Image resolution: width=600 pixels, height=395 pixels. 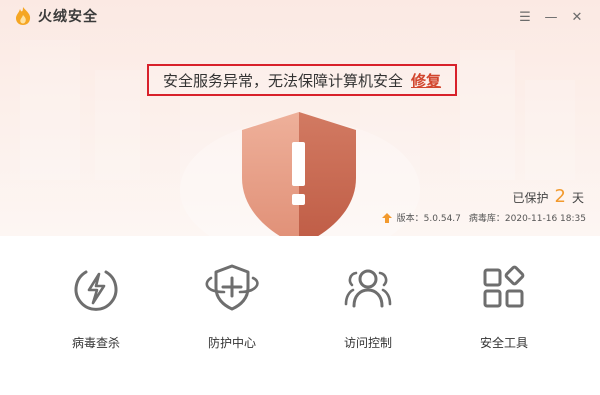 I want to click on window-controls: ☰ — ✕, so click(x=551, y=17).